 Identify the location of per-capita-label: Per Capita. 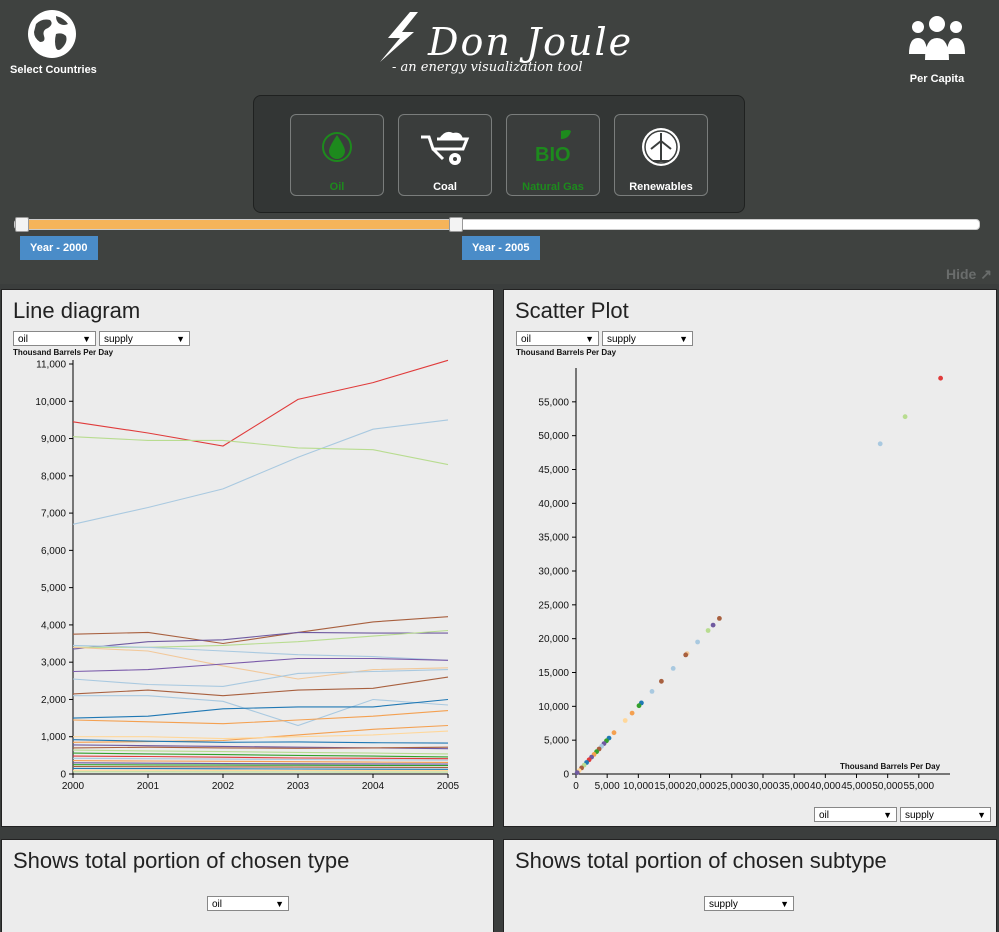
(937, 79).